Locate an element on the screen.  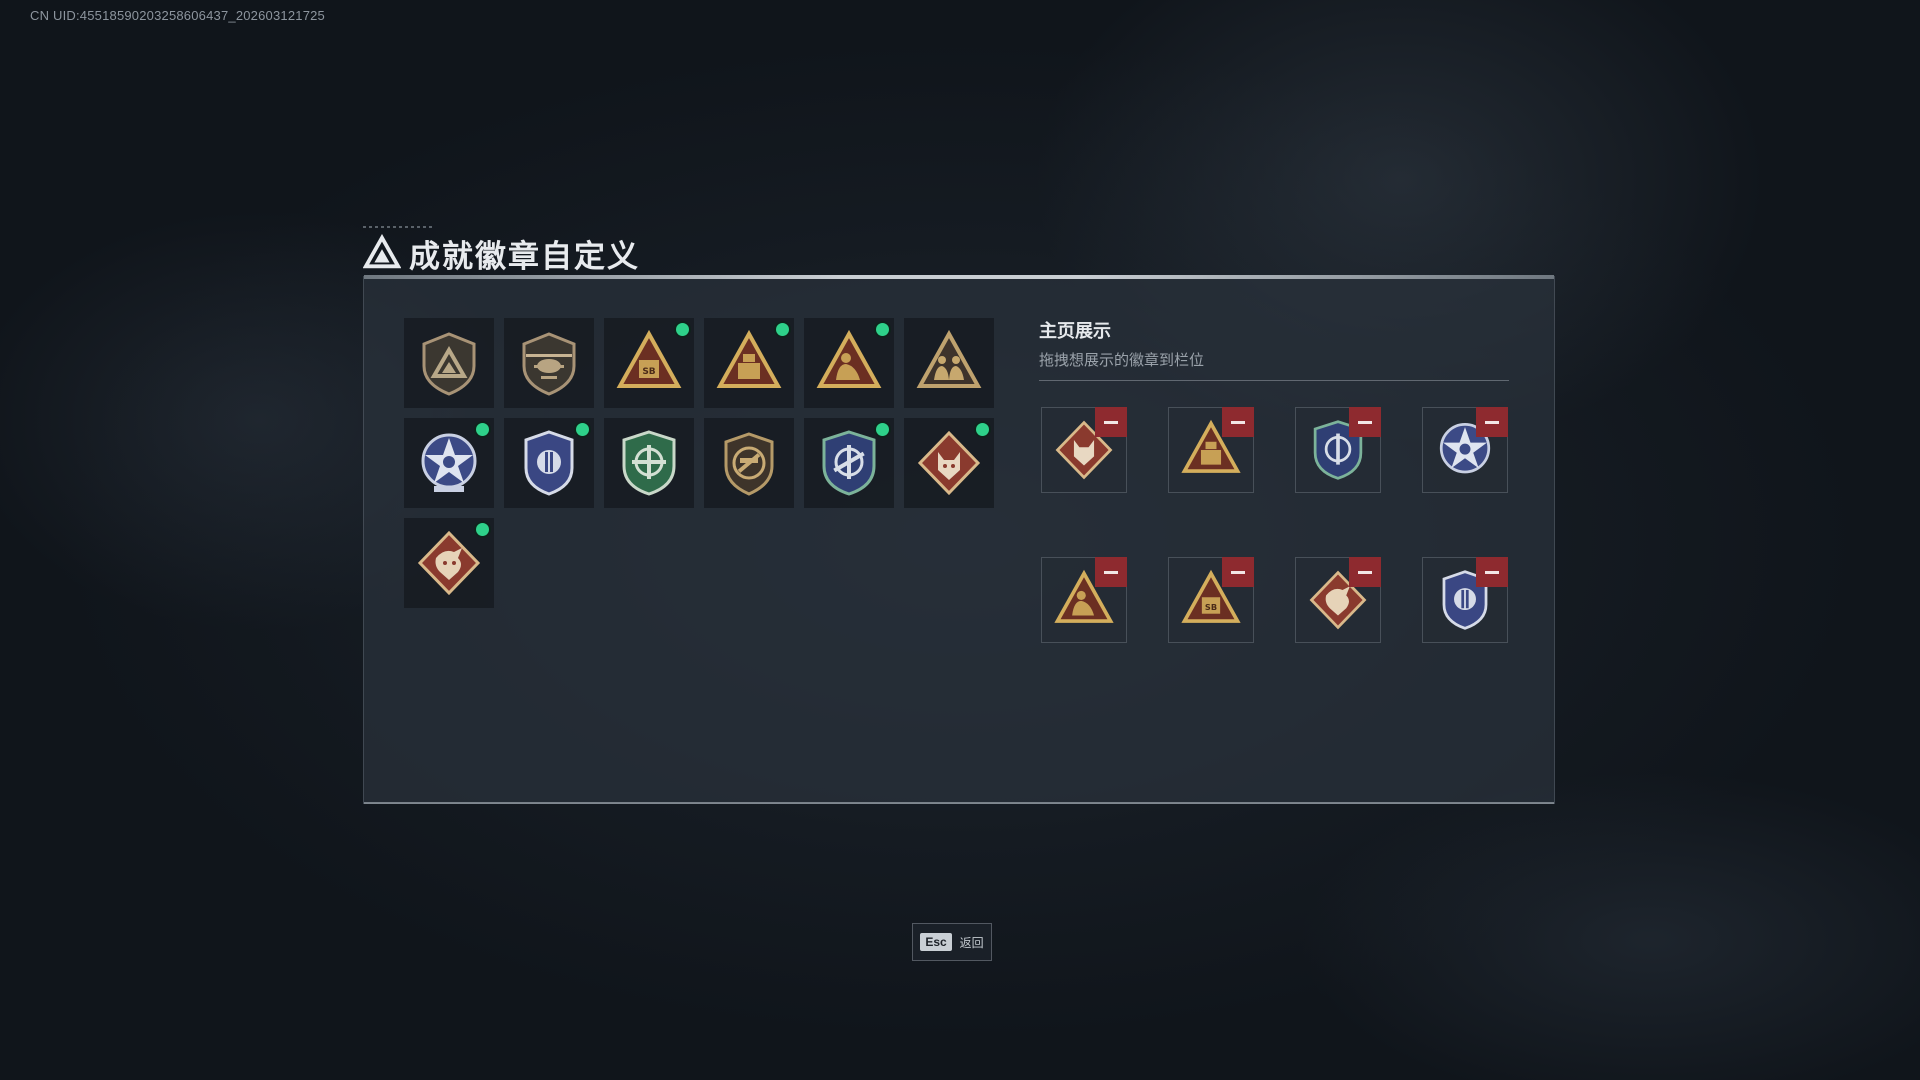
panel-bottom-border is located at coordinates (959, 803).